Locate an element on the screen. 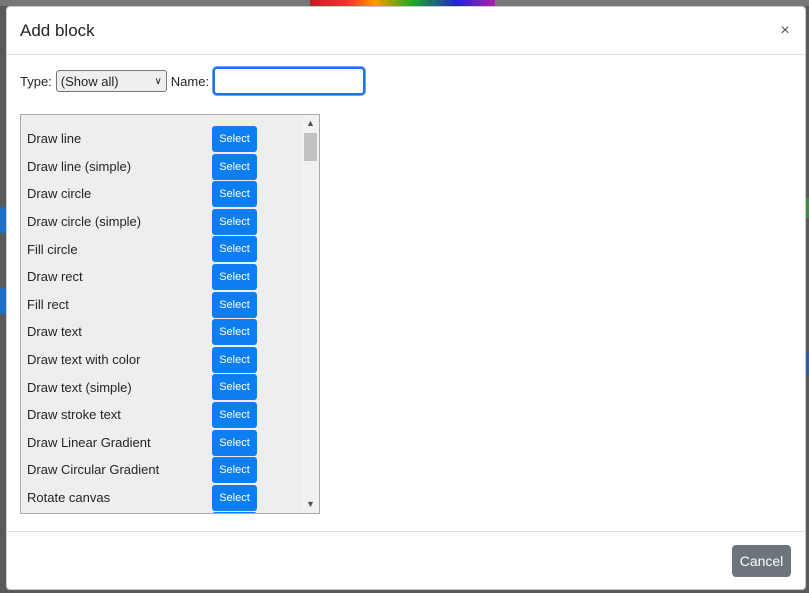  type-select-value: (Show all) is located at coordinates (89, 81).